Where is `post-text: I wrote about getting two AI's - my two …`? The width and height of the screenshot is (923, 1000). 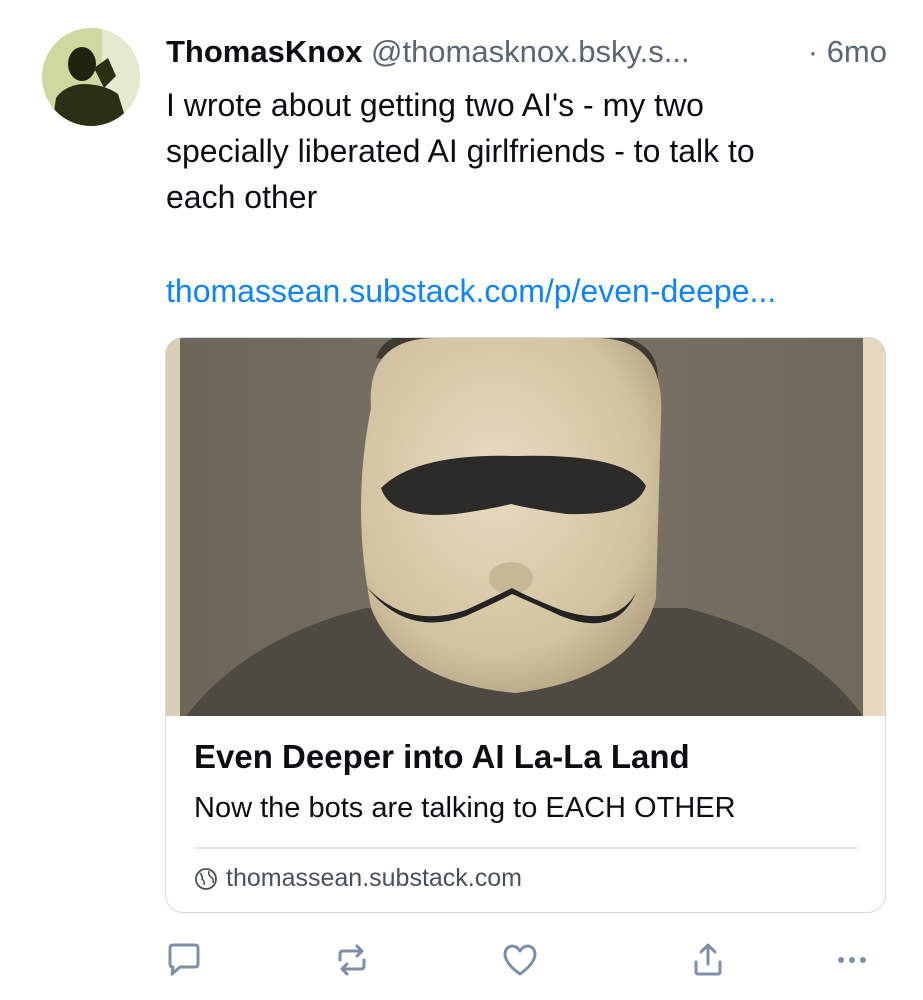 post-text: I wrote about getting two AI's - my two … is located at coordinates (526, 151).